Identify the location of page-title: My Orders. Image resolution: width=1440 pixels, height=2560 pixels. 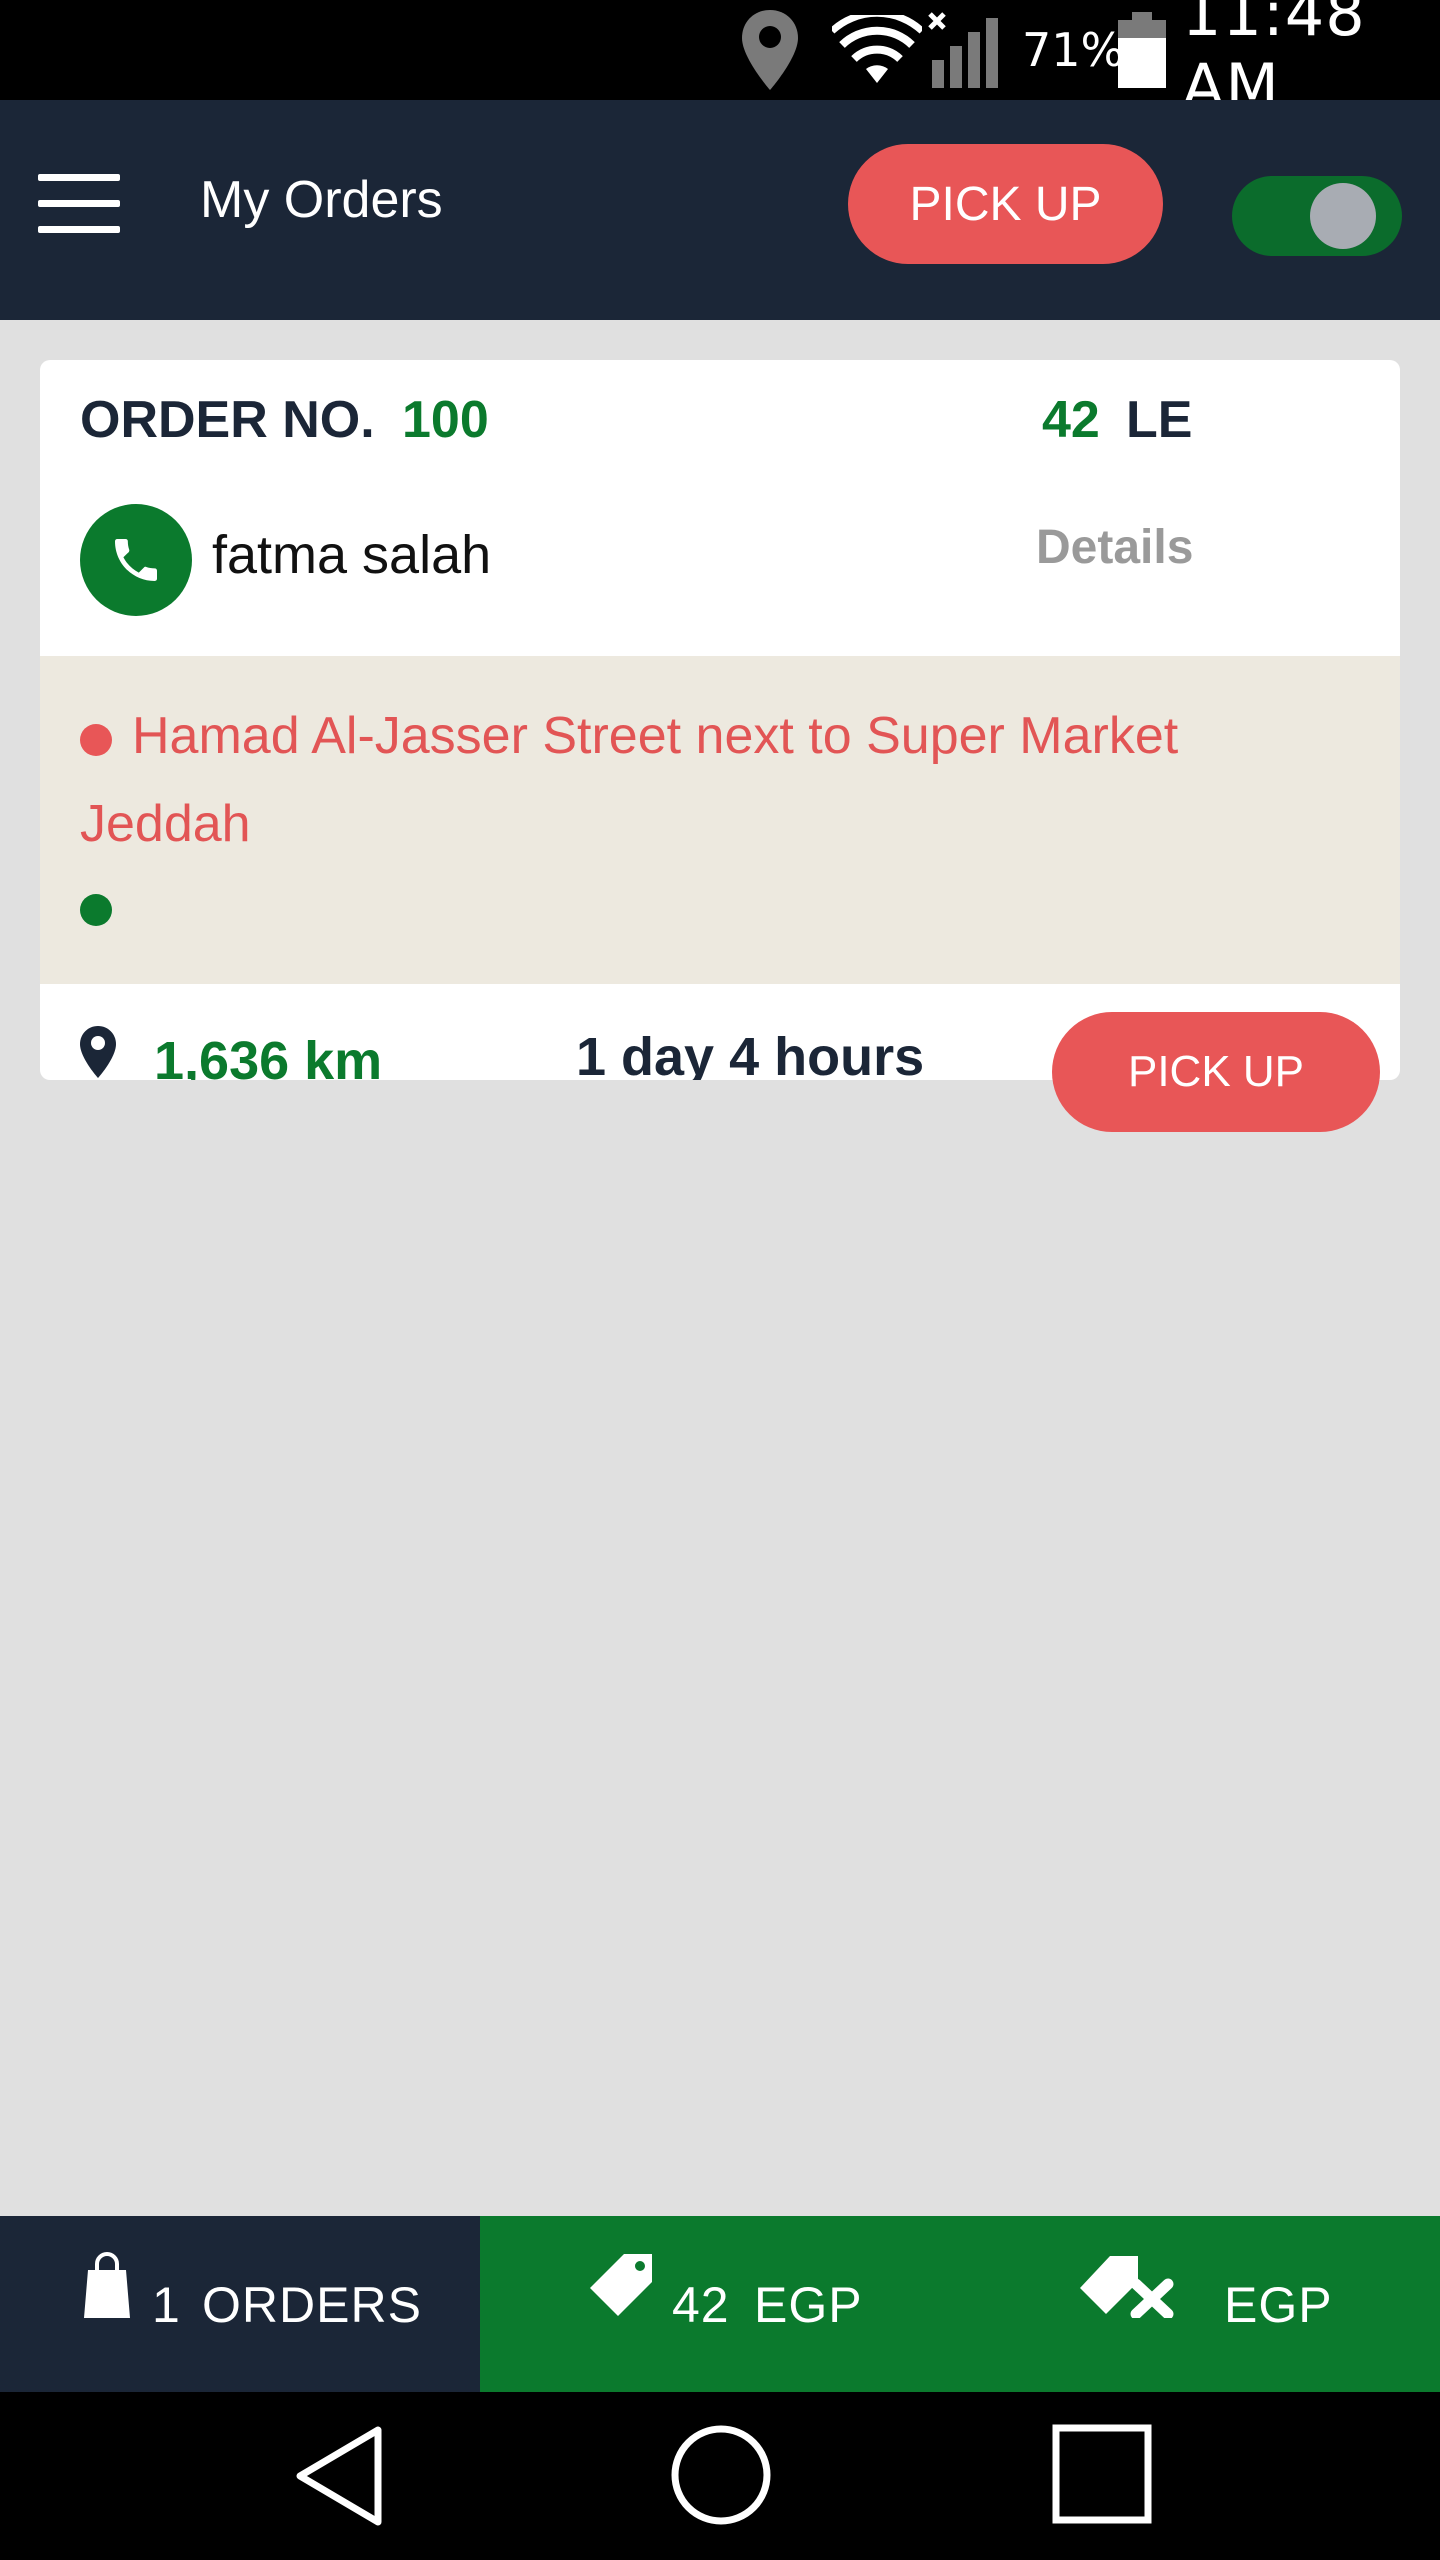
(321, 200).